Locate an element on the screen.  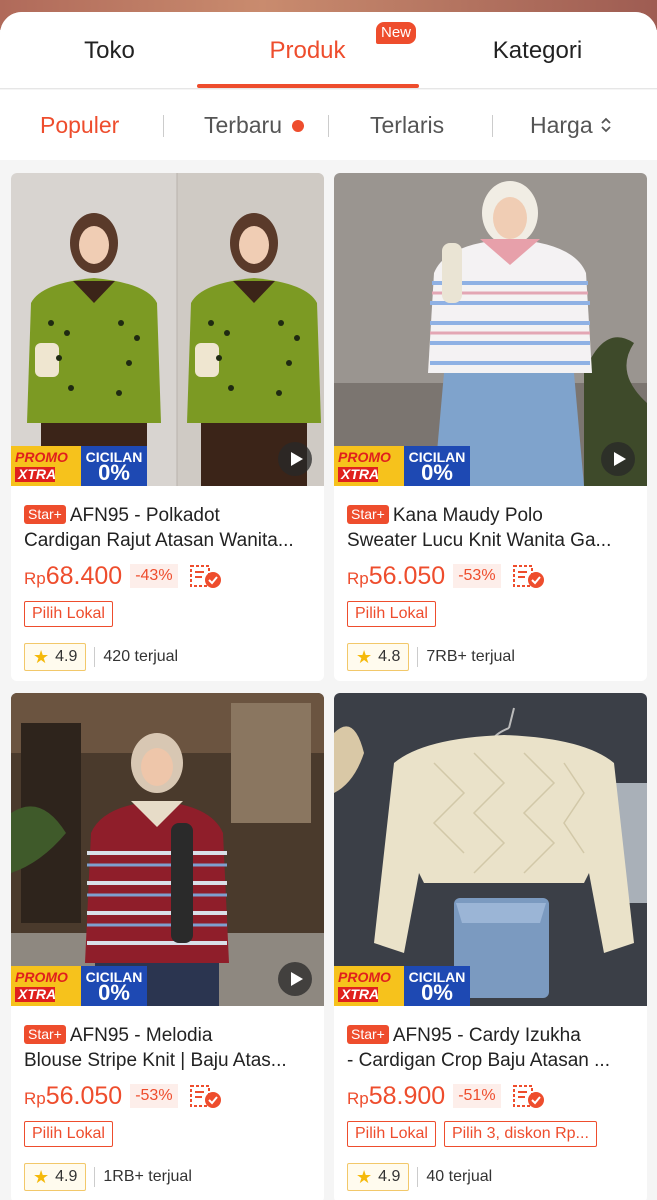
active-tab-indicator is located at coordinates (308, 86).